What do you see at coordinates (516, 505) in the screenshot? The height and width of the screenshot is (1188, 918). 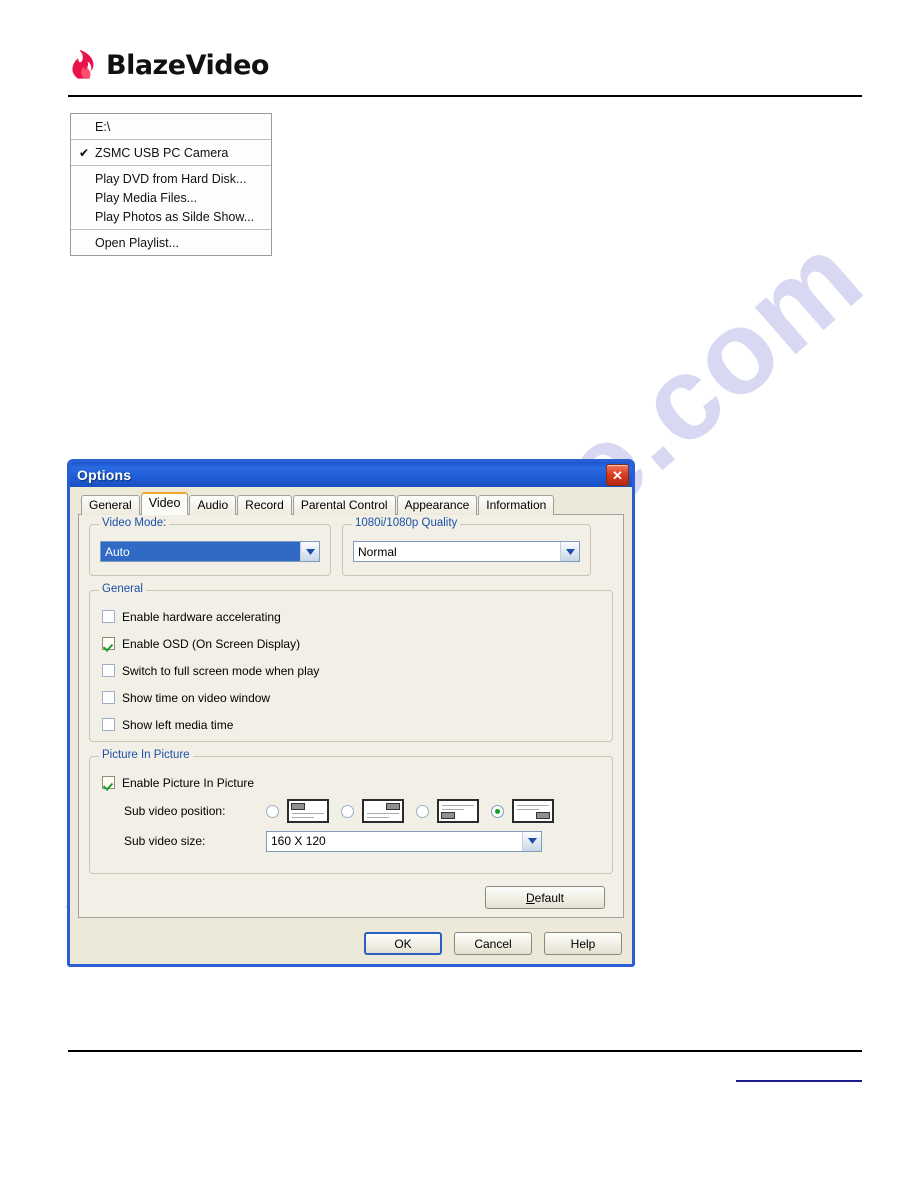 I see `tab-information: Information` at bounding box center [516, 505].